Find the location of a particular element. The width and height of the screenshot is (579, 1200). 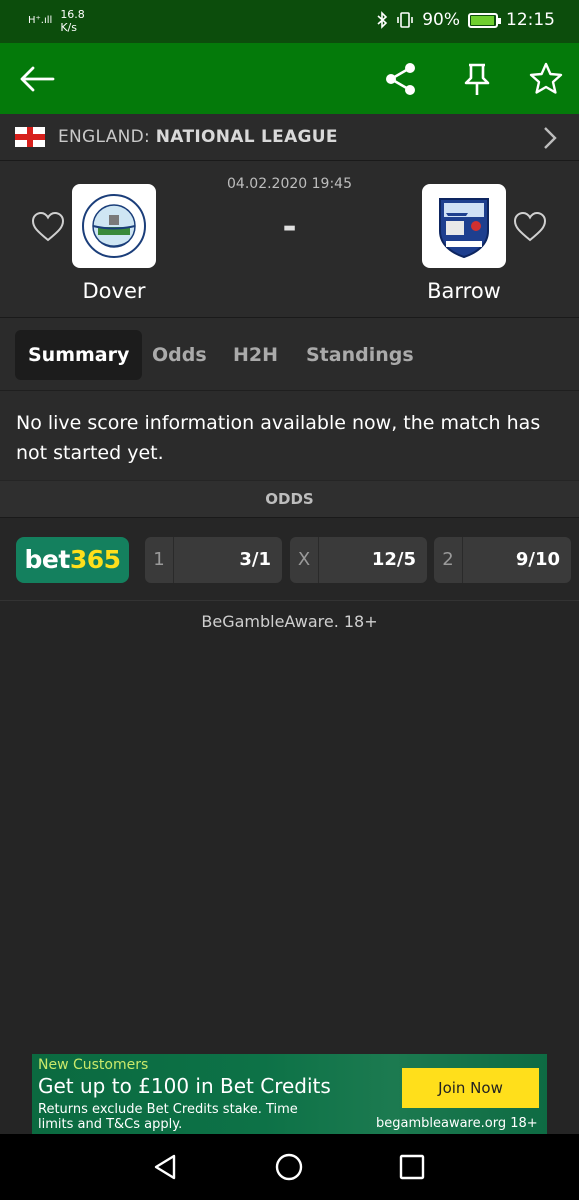

odds-home-button: 1 3/1 is located at coordinates (213, 560).